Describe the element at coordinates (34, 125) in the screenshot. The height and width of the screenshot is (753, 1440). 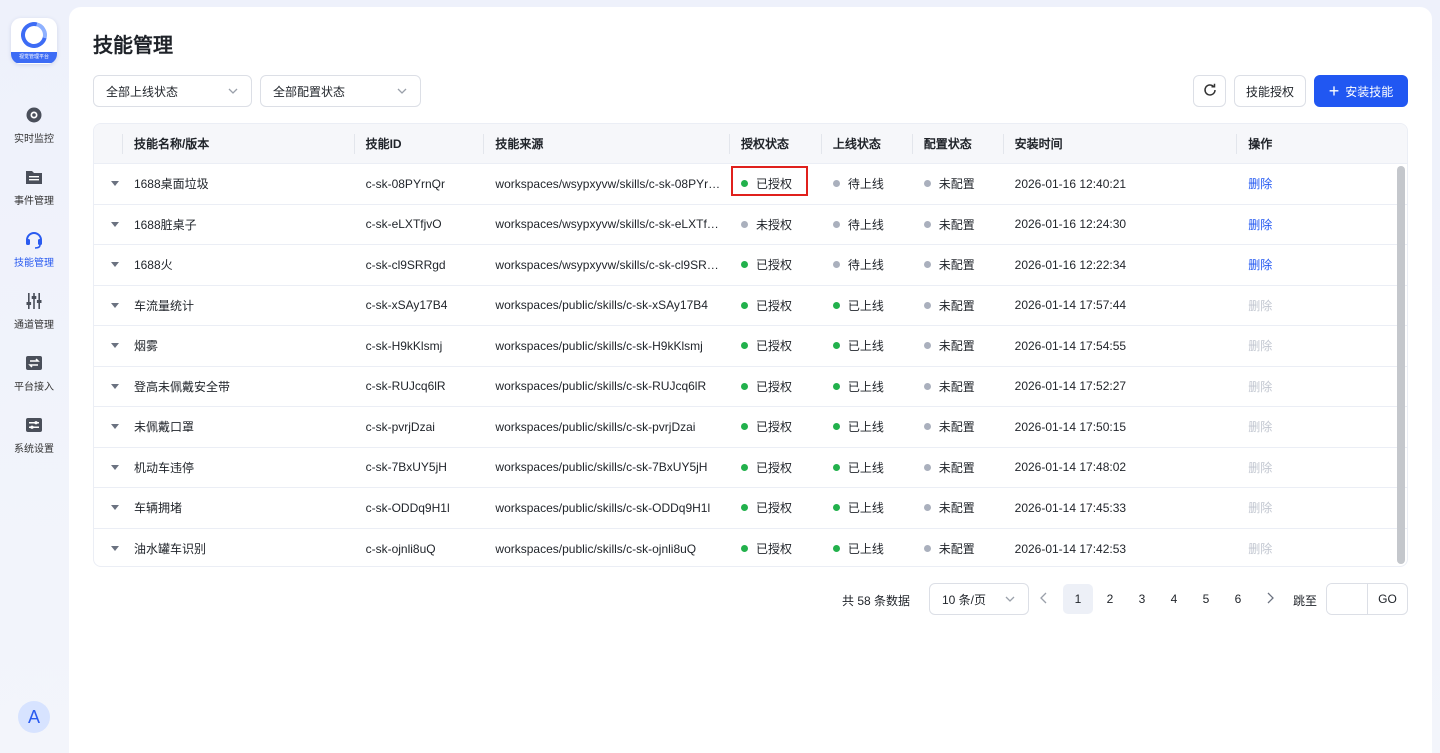
I see `sidebar-item-realtime-monitor: 实时监控` at that location.